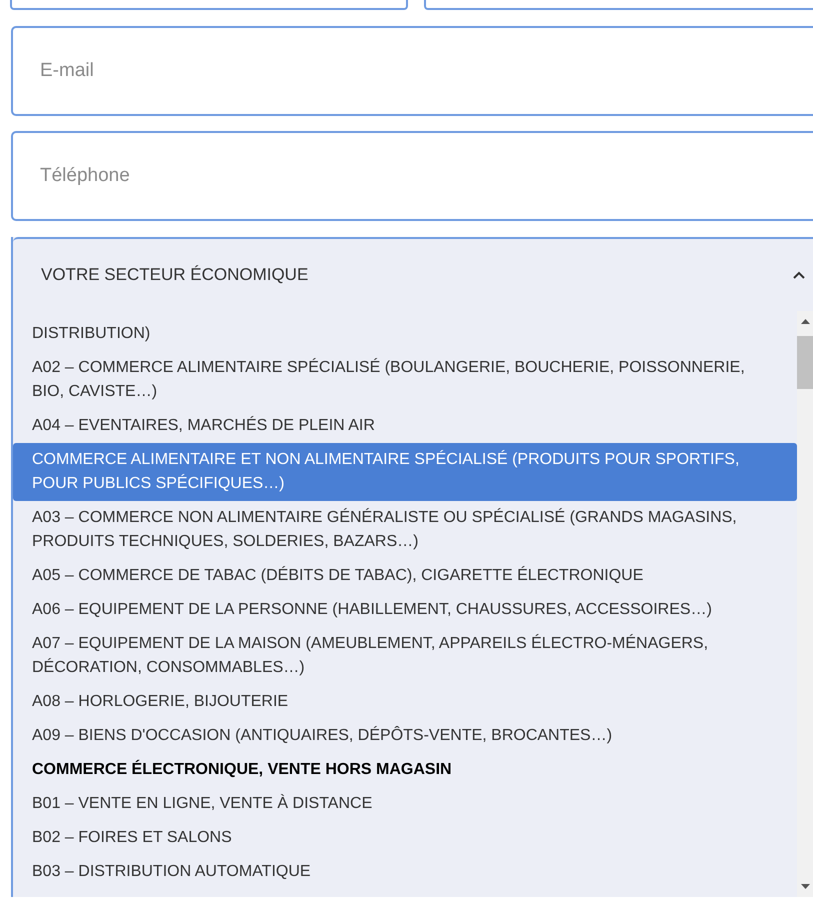  Describe the element at coordinates (805, 362) in the screenshot. I see `scrollbar-thumb` at that location.